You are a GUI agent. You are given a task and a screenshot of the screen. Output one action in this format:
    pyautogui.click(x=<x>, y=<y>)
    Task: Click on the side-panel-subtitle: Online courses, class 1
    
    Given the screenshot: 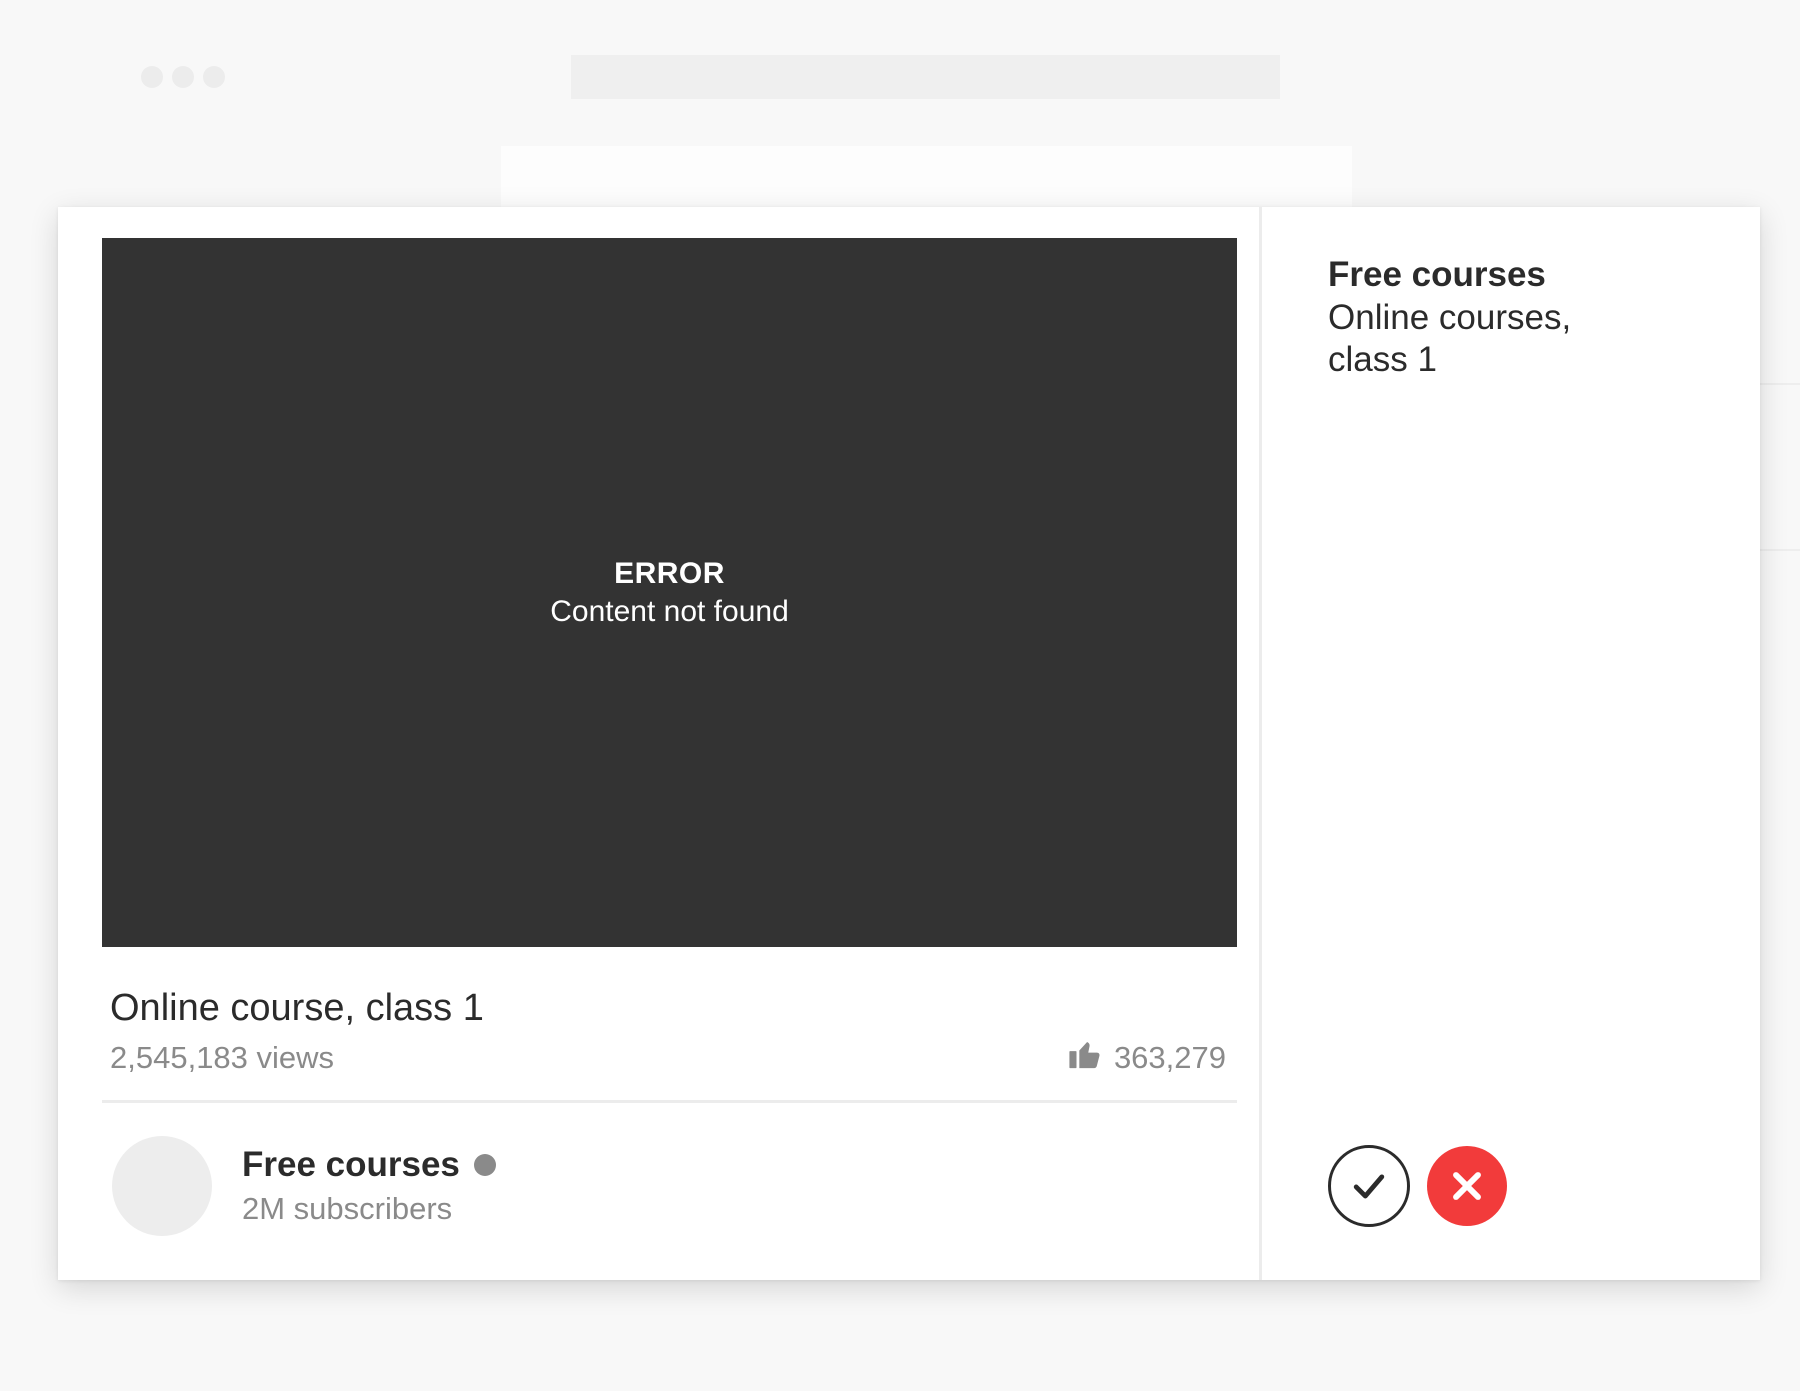 What is the action you would take?
    pyautogui.click(x=1450, y=338)
    